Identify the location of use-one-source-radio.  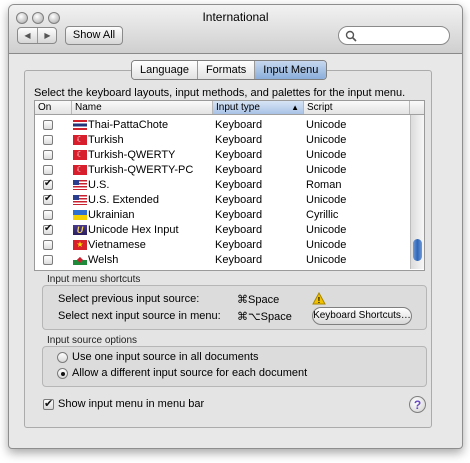
(62, 357).